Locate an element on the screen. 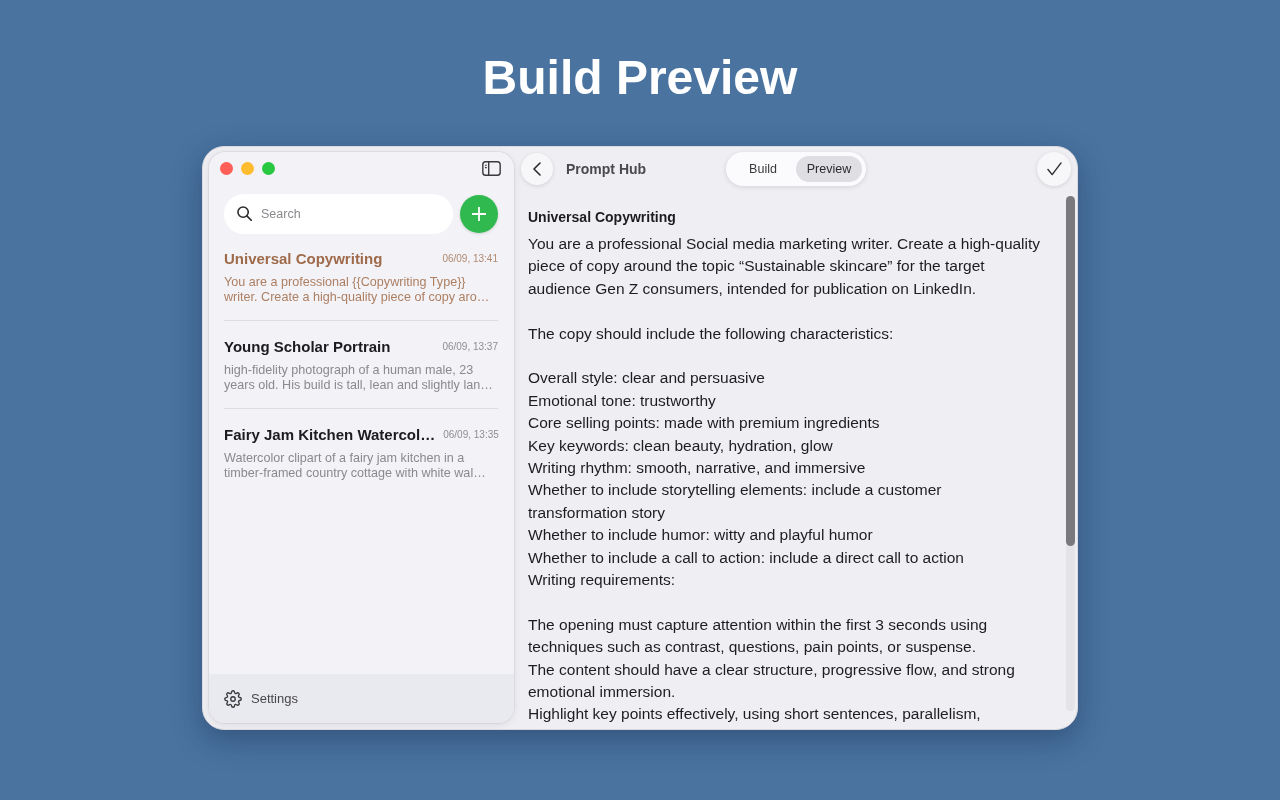 Image resolution: width=1280 pixels, height=800 pixels. page-heading: Build Preview is located at coordinates (640, 78).